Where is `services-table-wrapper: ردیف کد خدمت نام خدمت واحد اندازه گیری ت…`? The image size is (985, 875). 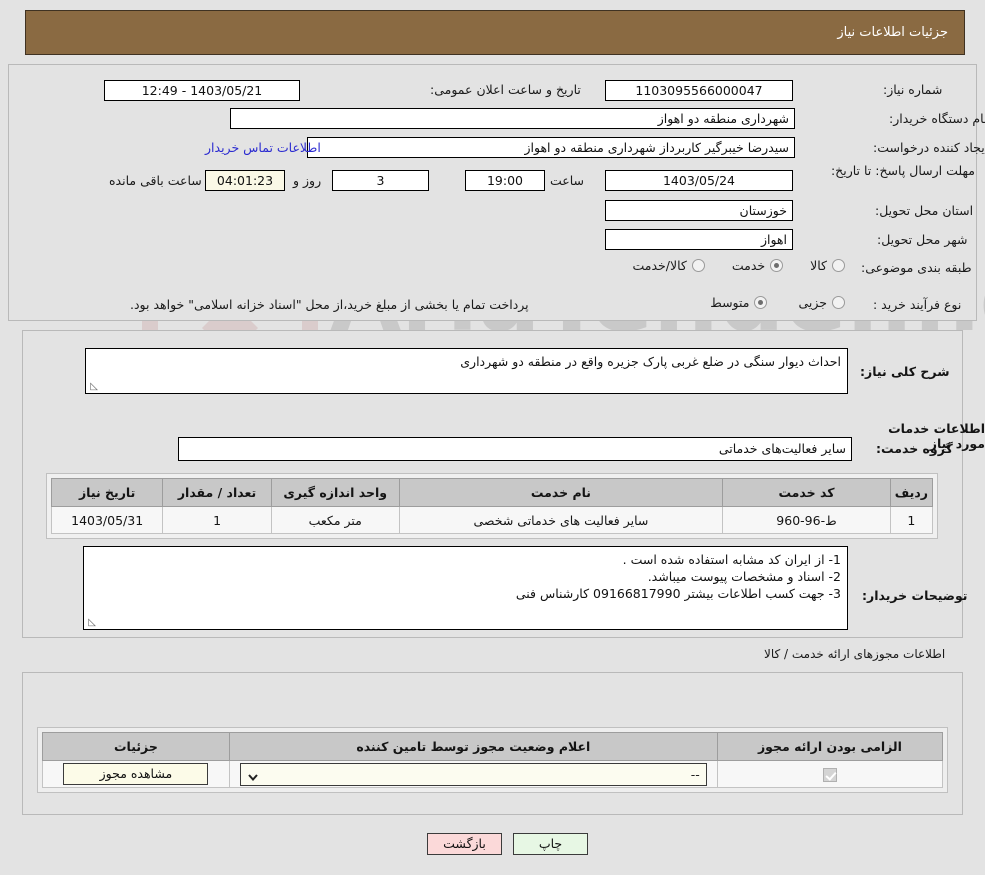
services-table-wrapper: ردیف کد خدمت نام خدمت واحد اندازه گیری ت… is located at coordinates (492, 506).